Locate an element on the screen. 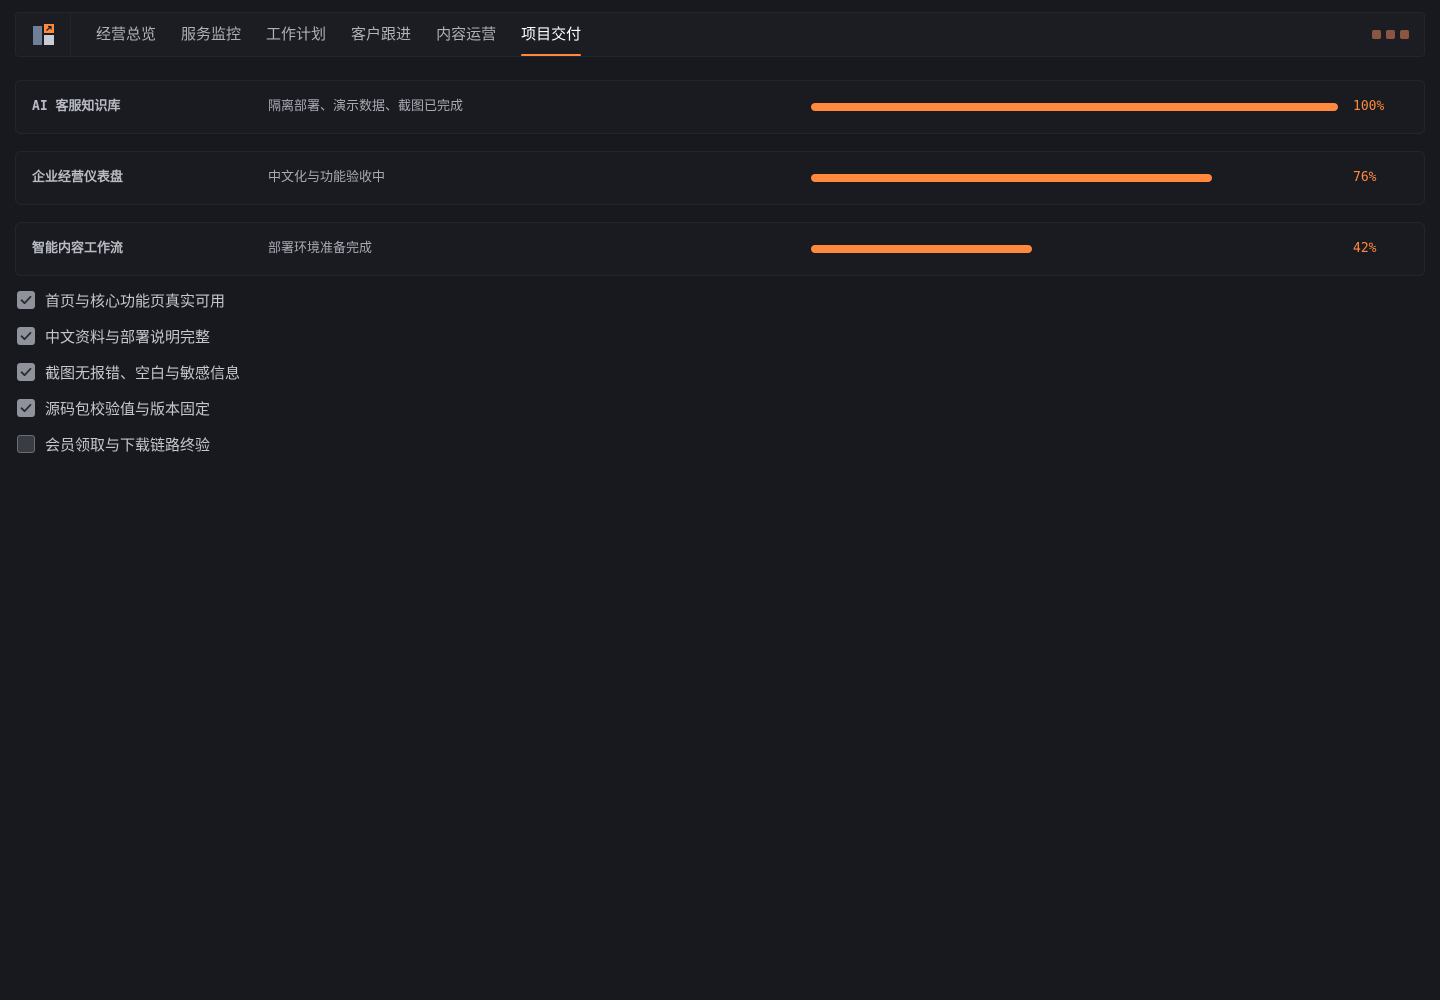  tab-overview: 经营总览 is located at coordinates (126, 34).